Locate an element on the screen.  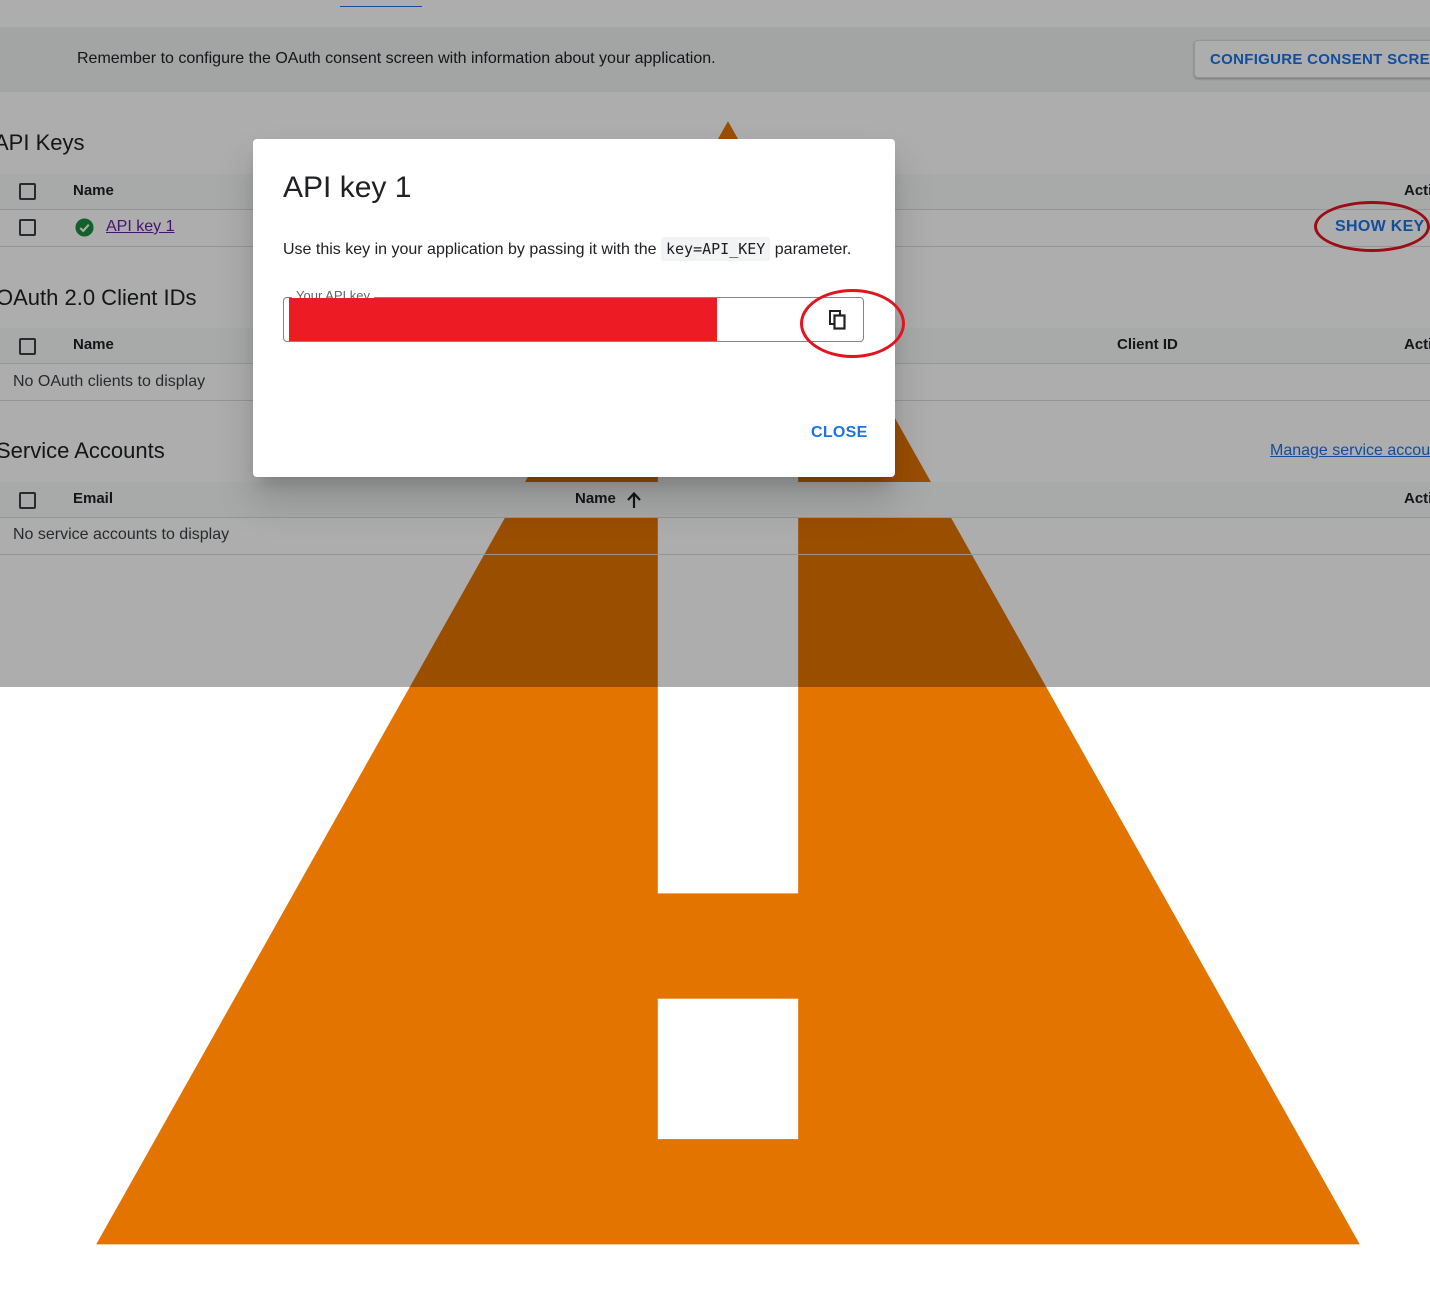
api-key-field: Your API key is located at coordinates (573, 315).